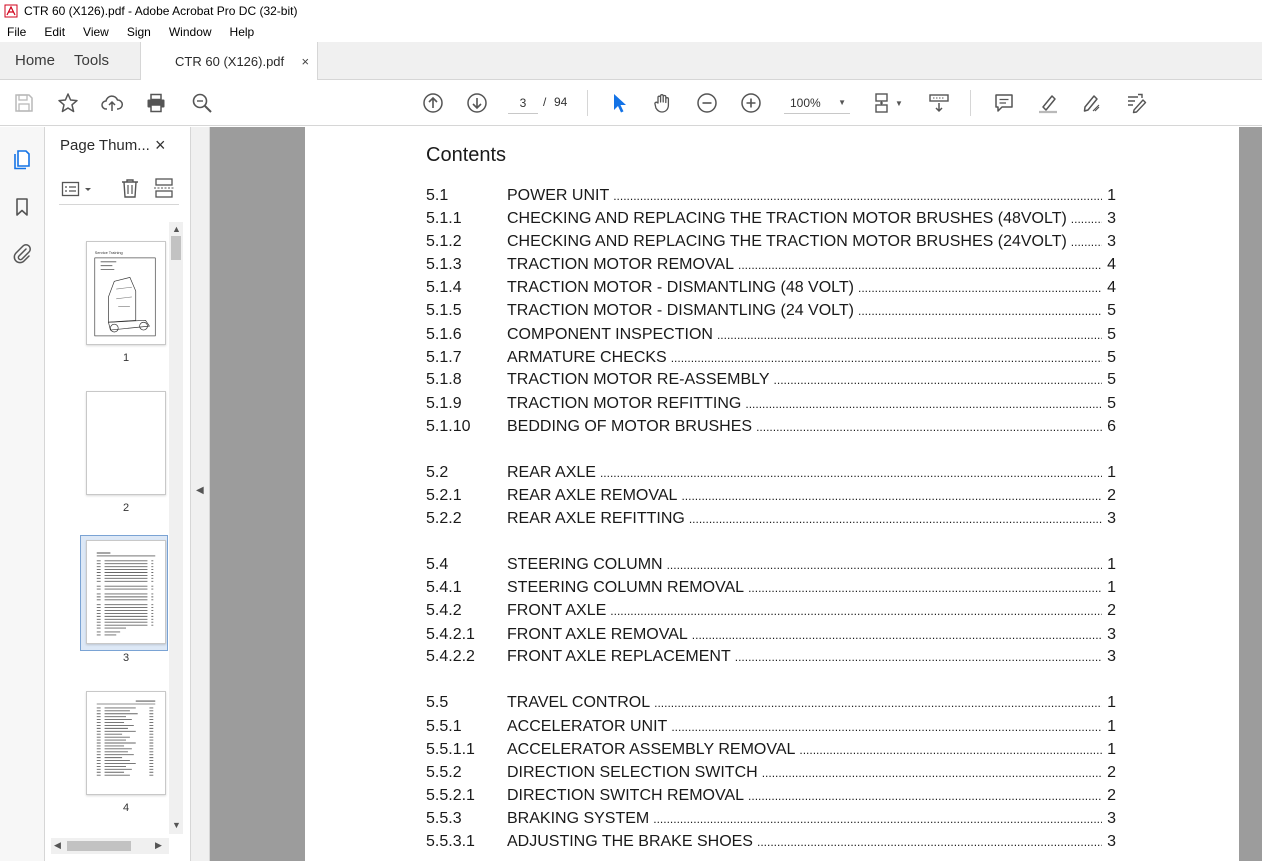 The width and height of the screenshot is (1262, 861). I want to click on menu-window: Window, so click(190, 32).